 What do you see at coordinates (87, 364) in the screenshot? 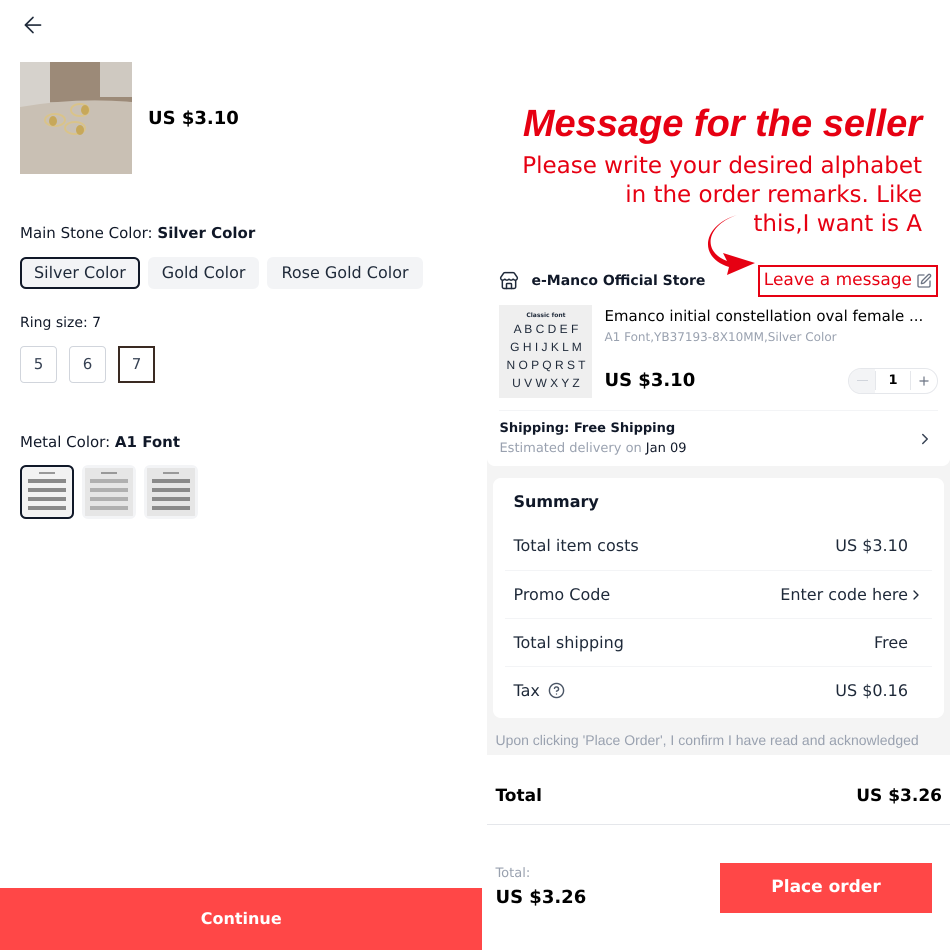
I see `size-option: 6` at bounding box center [87, 364].